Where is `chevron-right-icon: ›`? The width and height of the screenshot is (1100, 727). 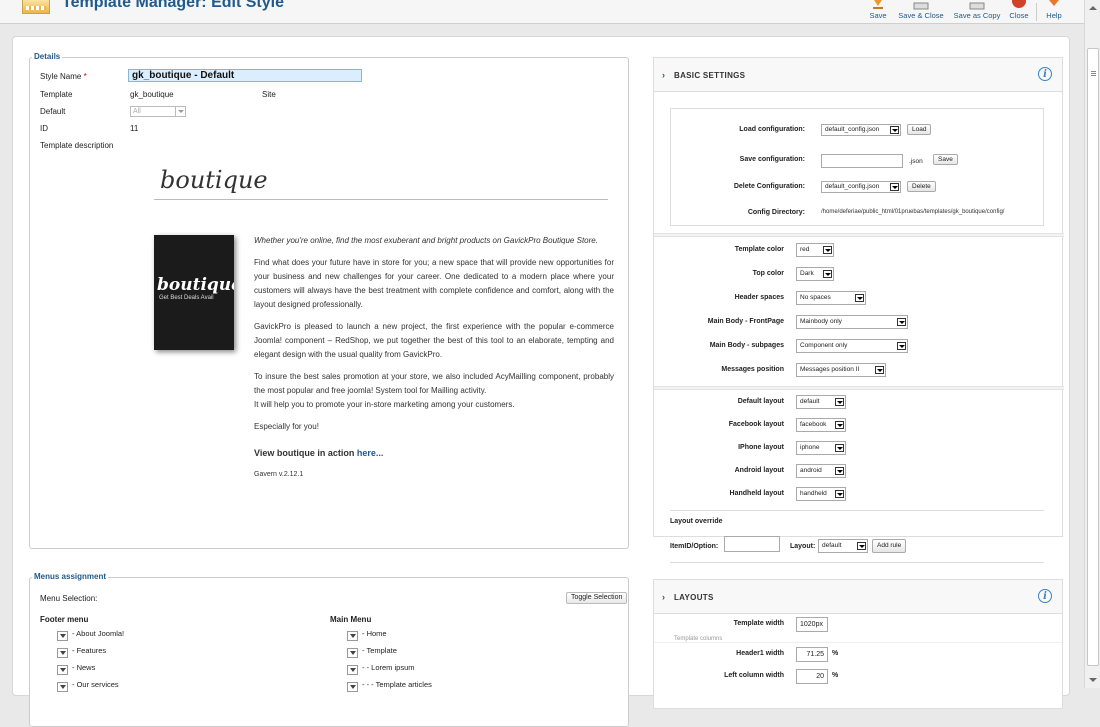 chevron-right-icon: › is located at coordinates (663, 597).